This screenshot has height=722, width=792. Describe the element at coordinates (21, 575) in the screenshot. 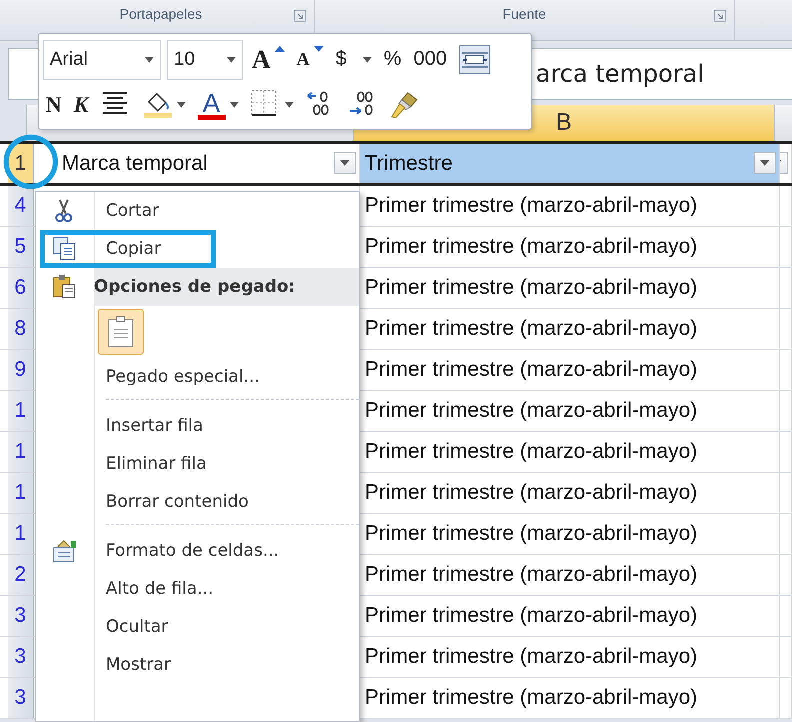

I see `row-header: 2` at that location.